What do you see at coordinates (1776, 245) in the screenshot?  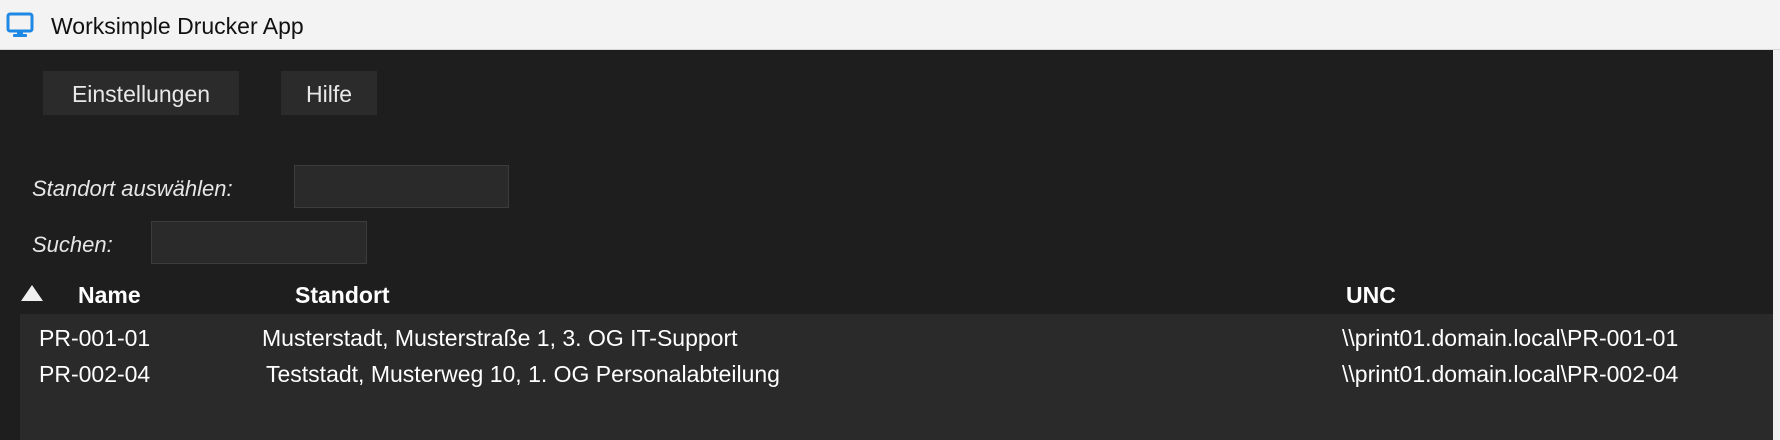 I see `window-edge` at bounding box center [1776, 245].